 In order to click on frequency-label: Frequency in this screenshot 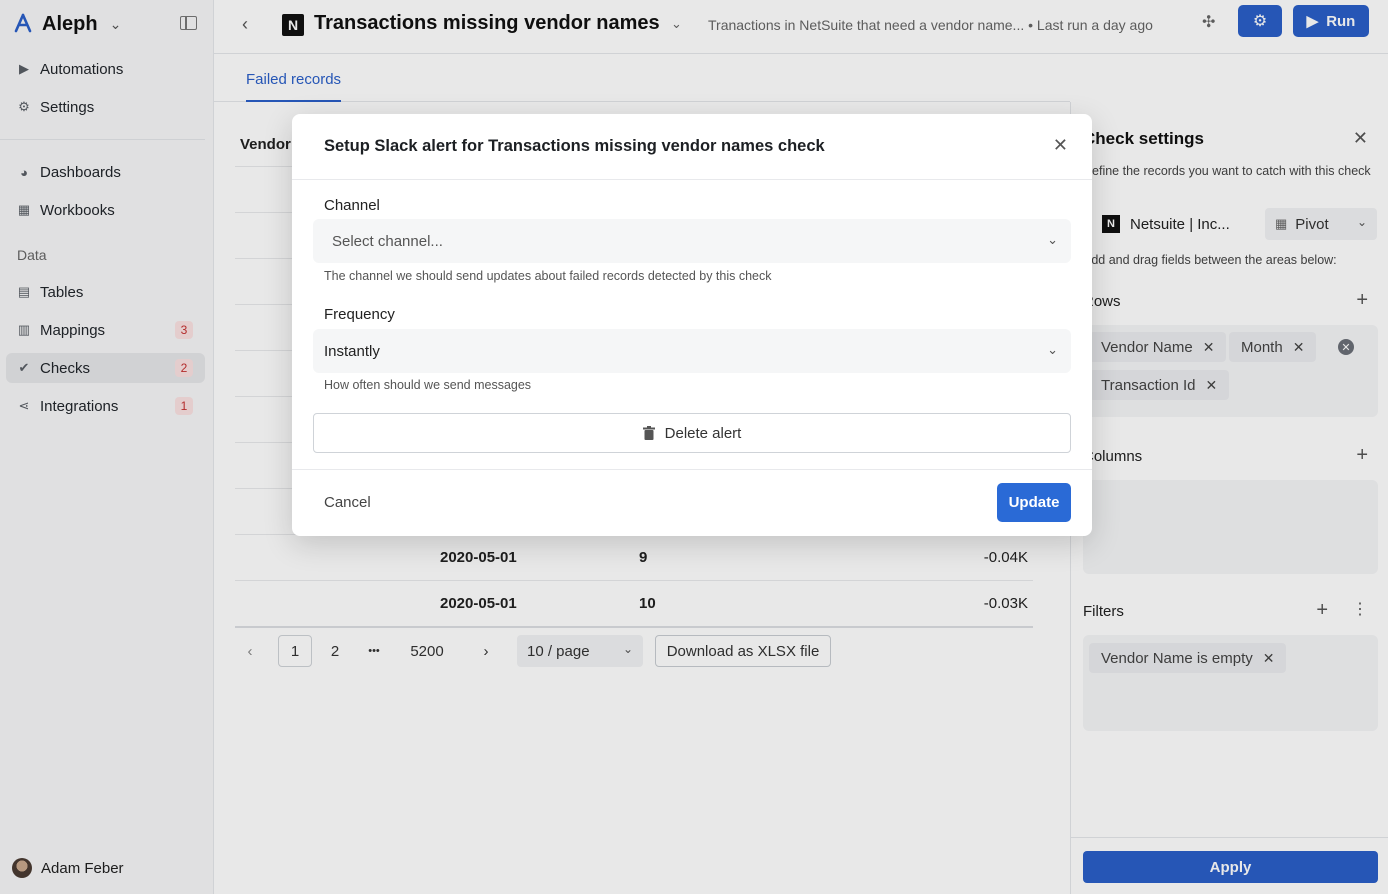, I will do `click(359, 314)`.